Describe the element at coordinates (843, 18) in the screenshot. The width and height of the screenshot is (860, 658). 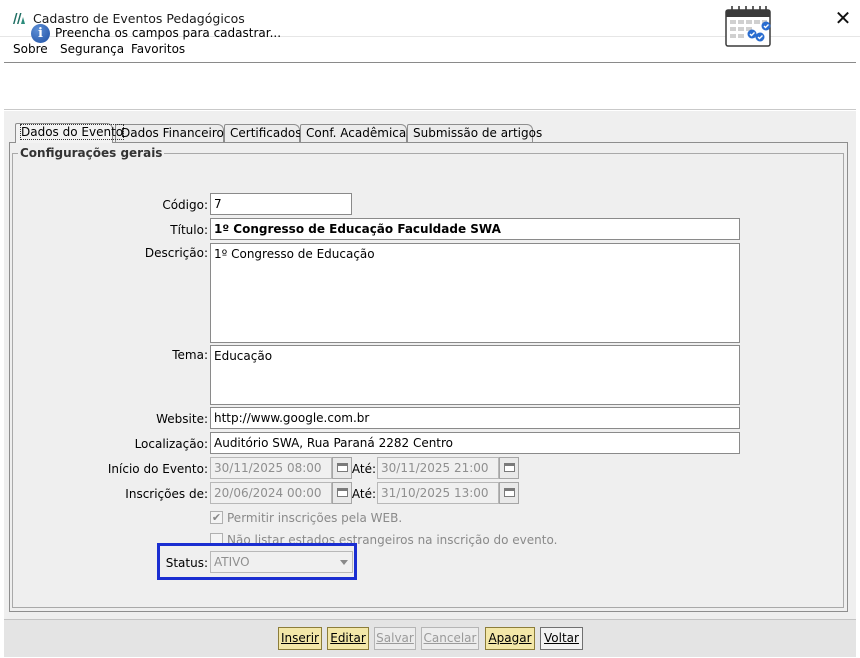
I see `close-button: ✕` at that location.